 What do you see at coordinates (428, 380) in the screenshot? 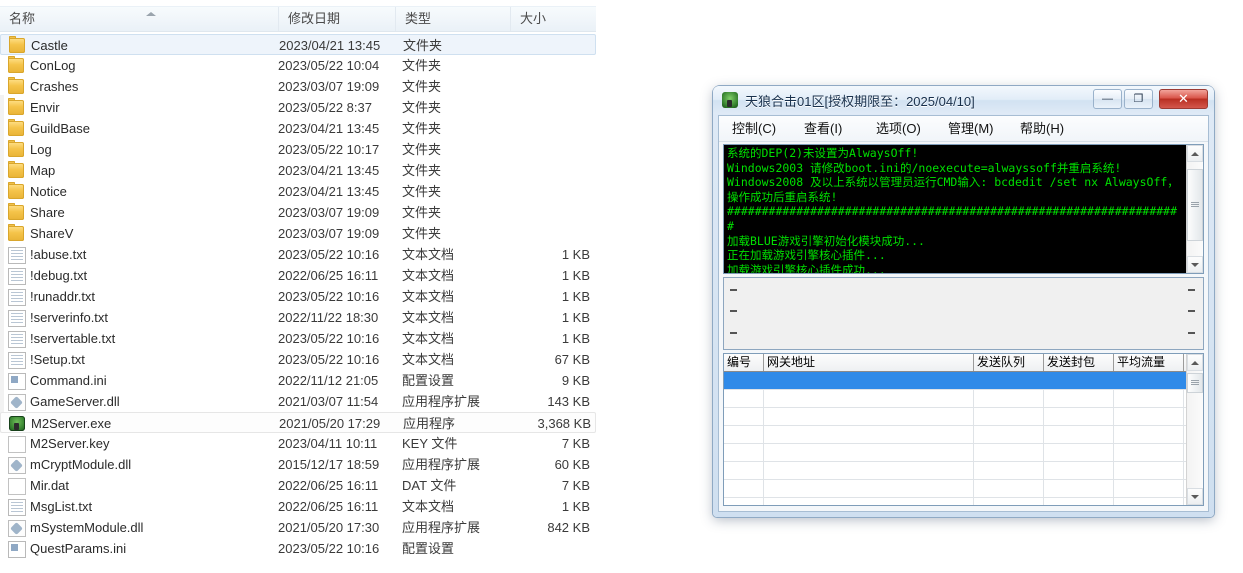
I see `file-type: 配置设置` at bounding box center [428, 380].